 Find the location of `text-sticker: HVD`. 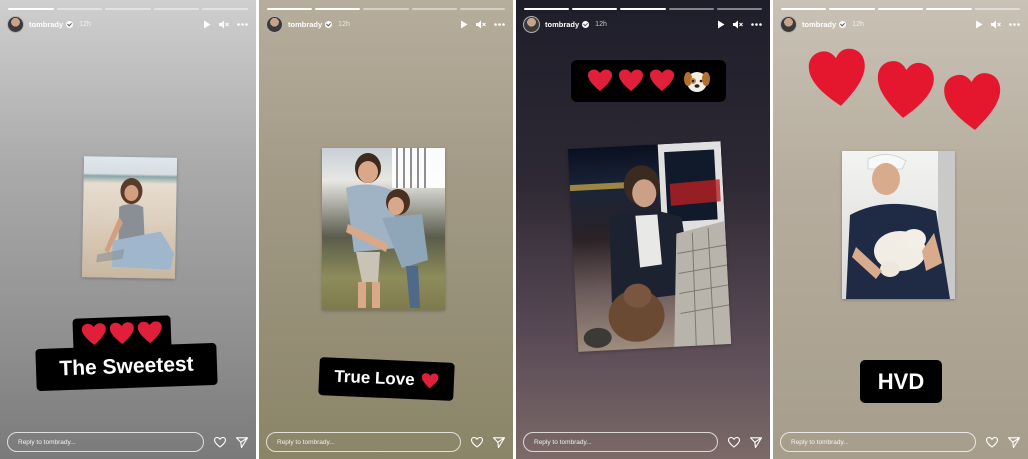

text-sticker: HVD is located at coordinates (901, 381).